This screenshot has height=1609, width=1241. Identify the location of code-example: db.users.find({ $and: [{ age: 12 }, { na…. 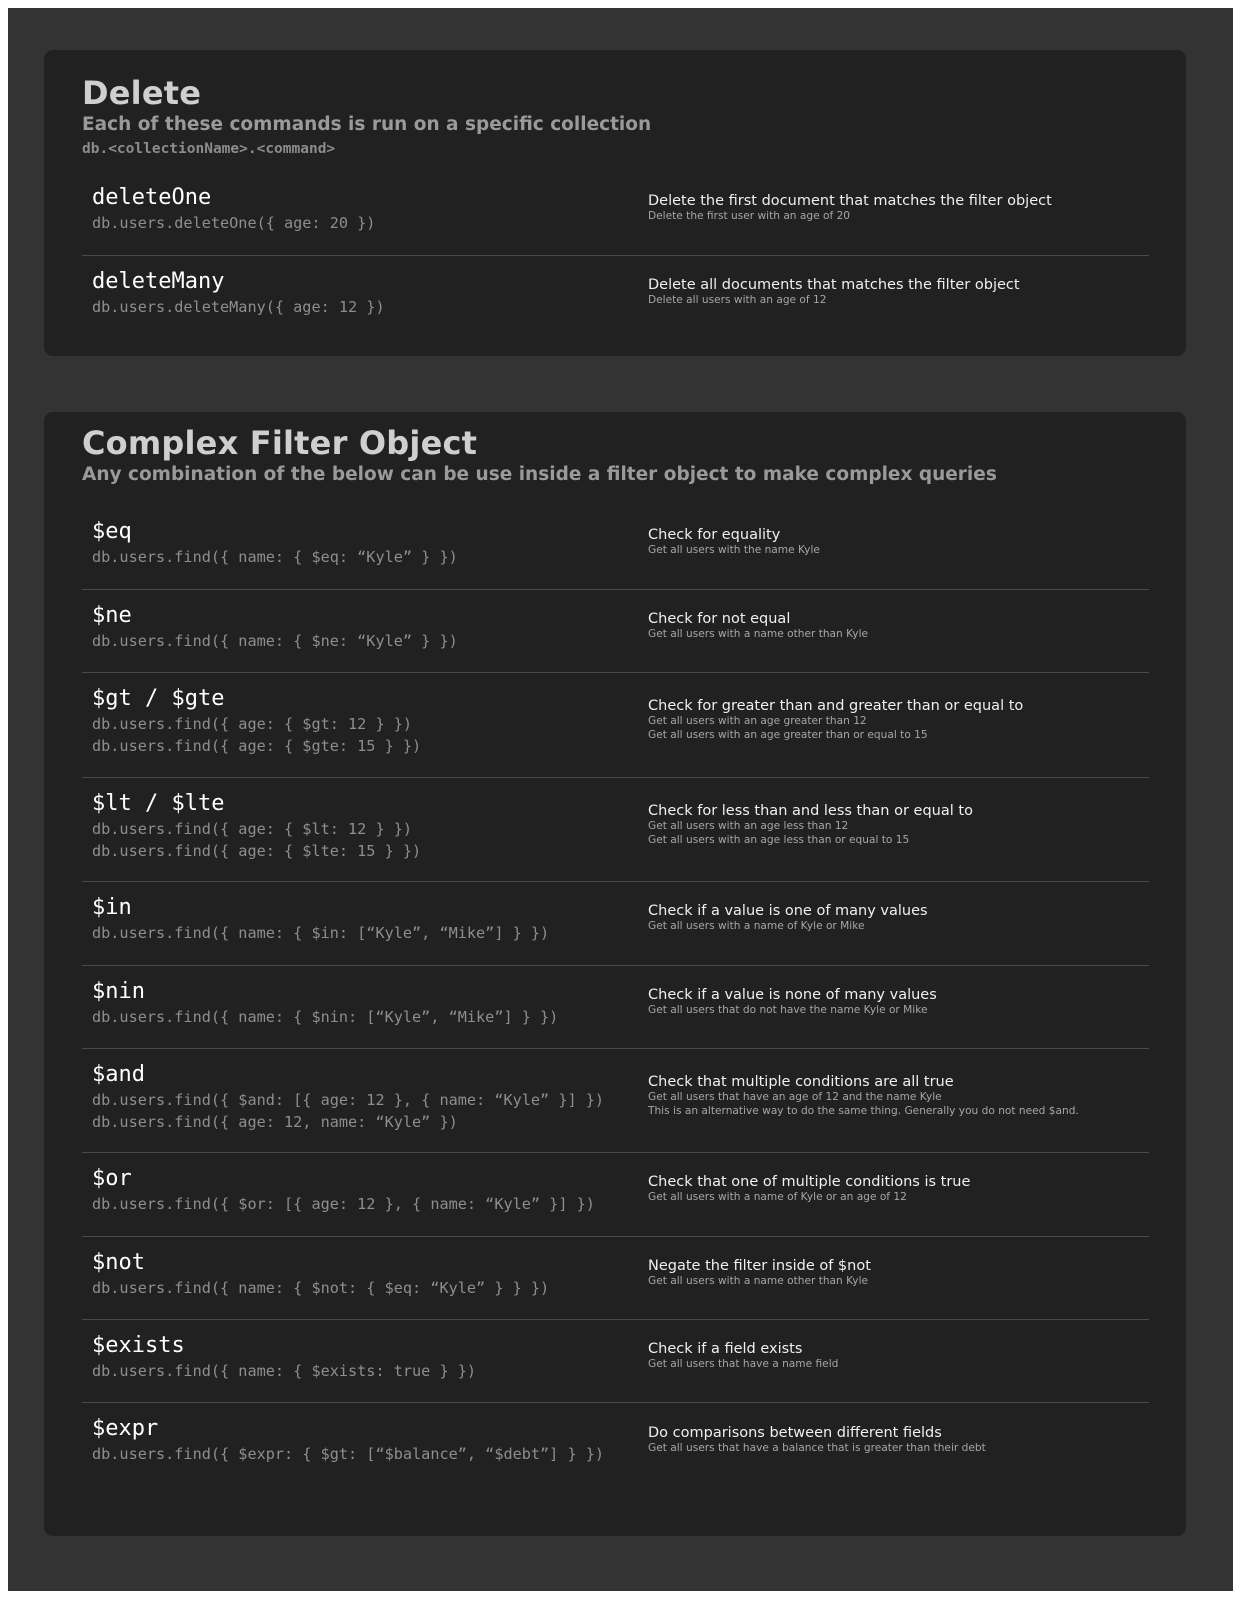
(348, 1100).